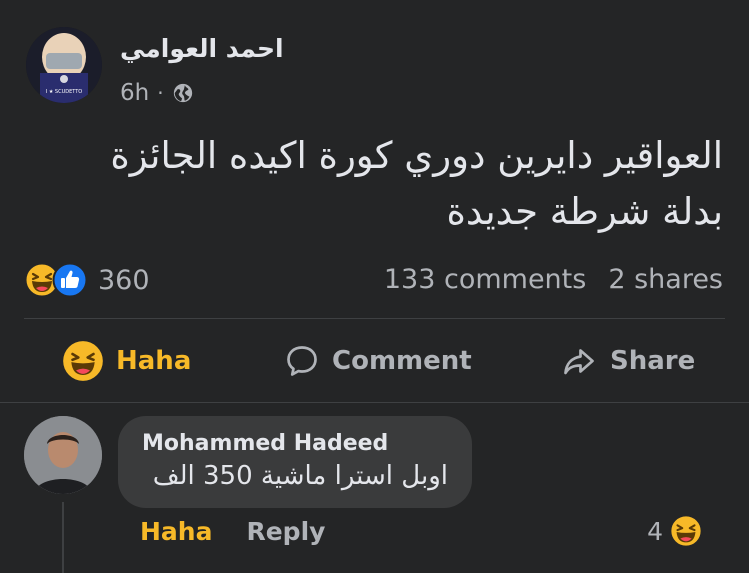 The height and width of the screenshot is (573, 749). What do you see at coordinates (63, 455) in the screenshot?
I see `commenter-avatar` at bounding box center [63, 455].